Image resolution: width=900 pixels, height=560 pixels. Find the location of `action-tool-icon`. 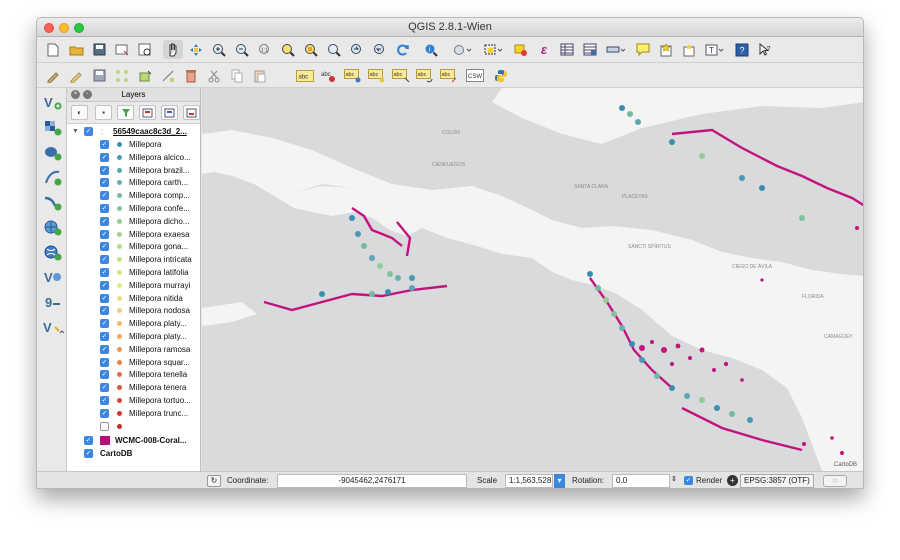

action-tool-icon is located at coordinates (462, 49).